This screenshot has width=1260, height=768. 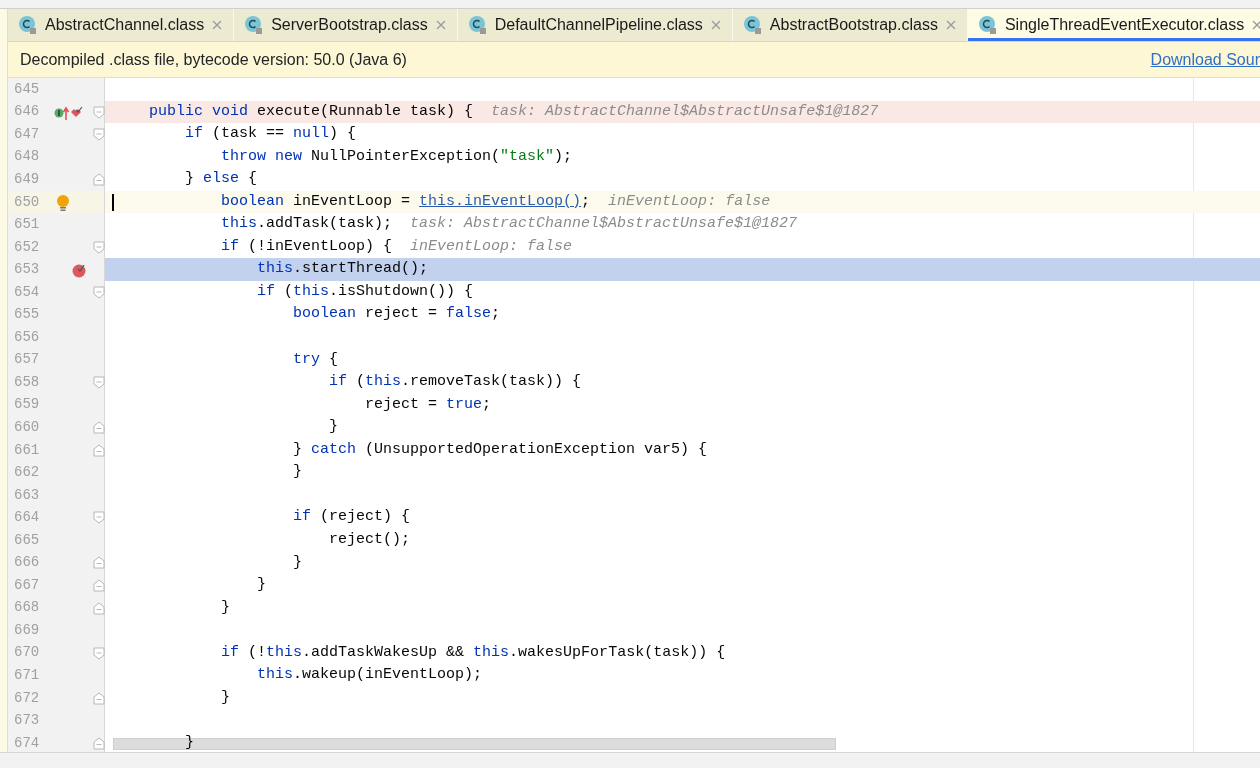 What do you see at coordinates (27, 247) in the screenshot?
I see `line-number: 652` at bounding box center [27, 247].